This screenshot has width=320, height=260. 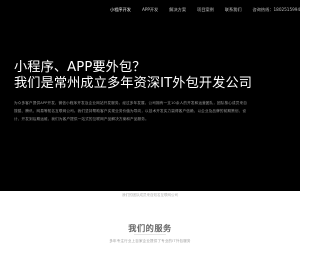 What do you see at coordinates (233, 9) in the screenshot?
I see `nav-item-contact: 联系我们` at bounding box center [233, 9].